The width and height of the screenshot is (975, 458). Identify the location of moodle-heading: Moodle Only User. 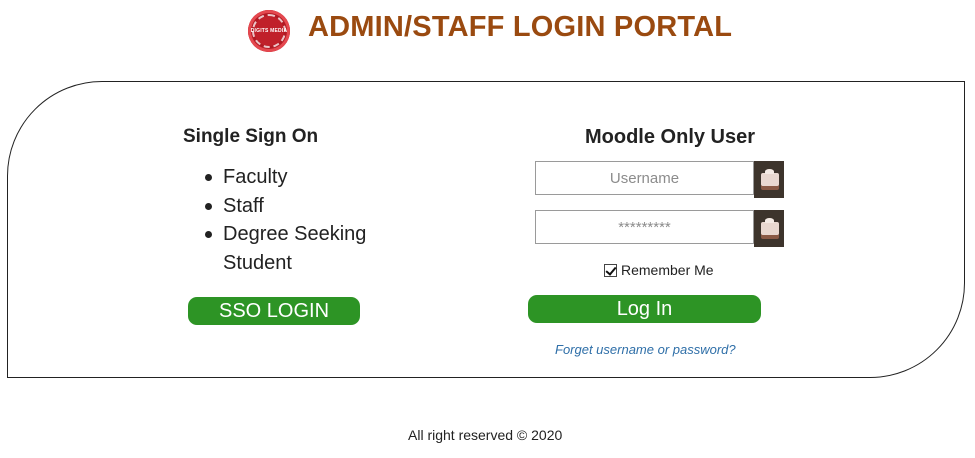
(670, 137).